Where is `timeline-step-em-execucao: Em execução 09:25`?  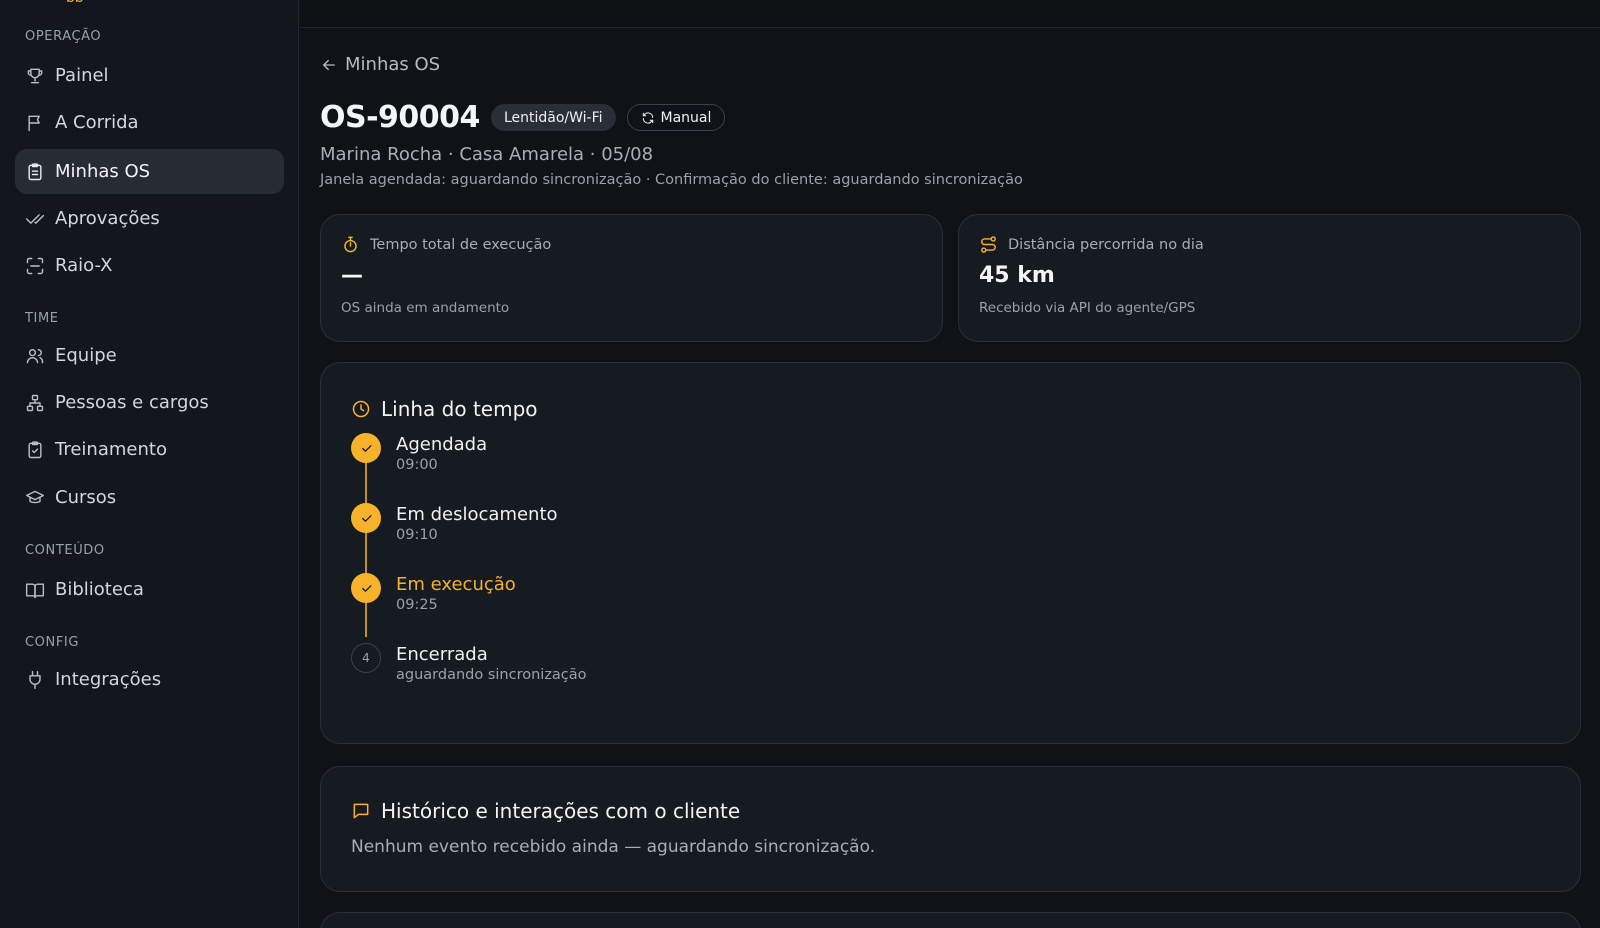 timeline-step-em-execucao: Em execução 09:25 is located at coordinates (433, 593).